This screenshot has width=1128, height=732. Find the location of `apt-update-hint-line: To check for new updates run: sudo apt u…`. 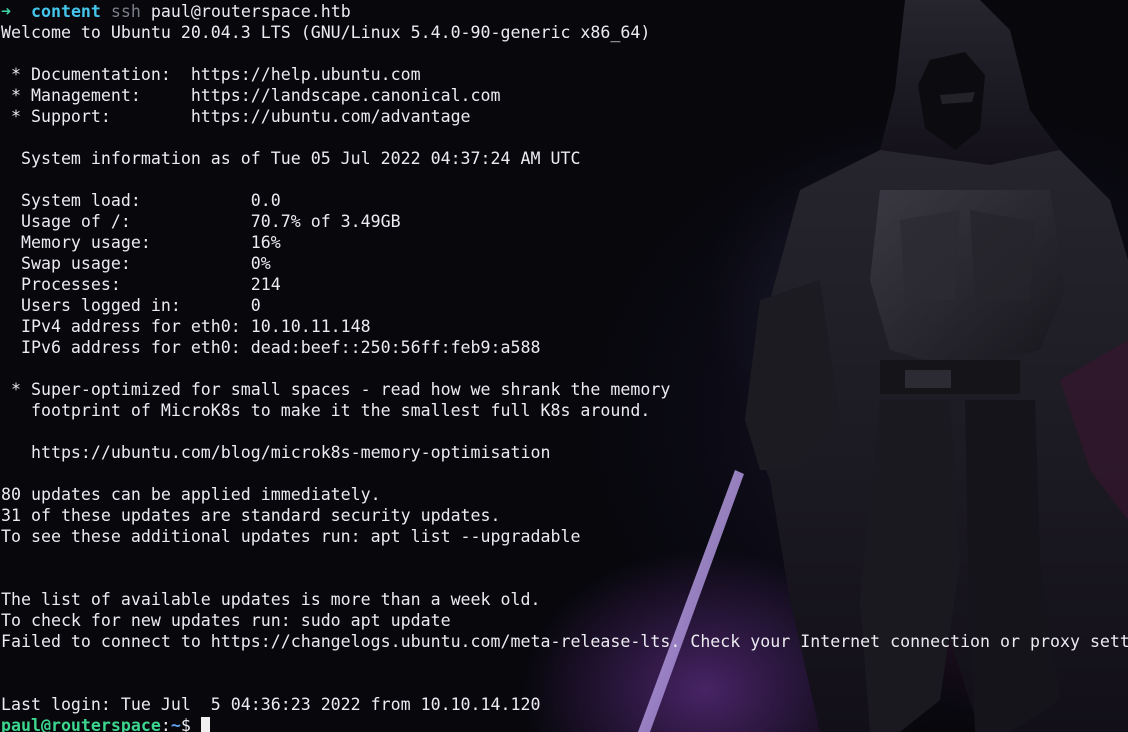

apt-update-hint-line: To check for new updates run: sudo apt u… is located at coordinates (226, 620).